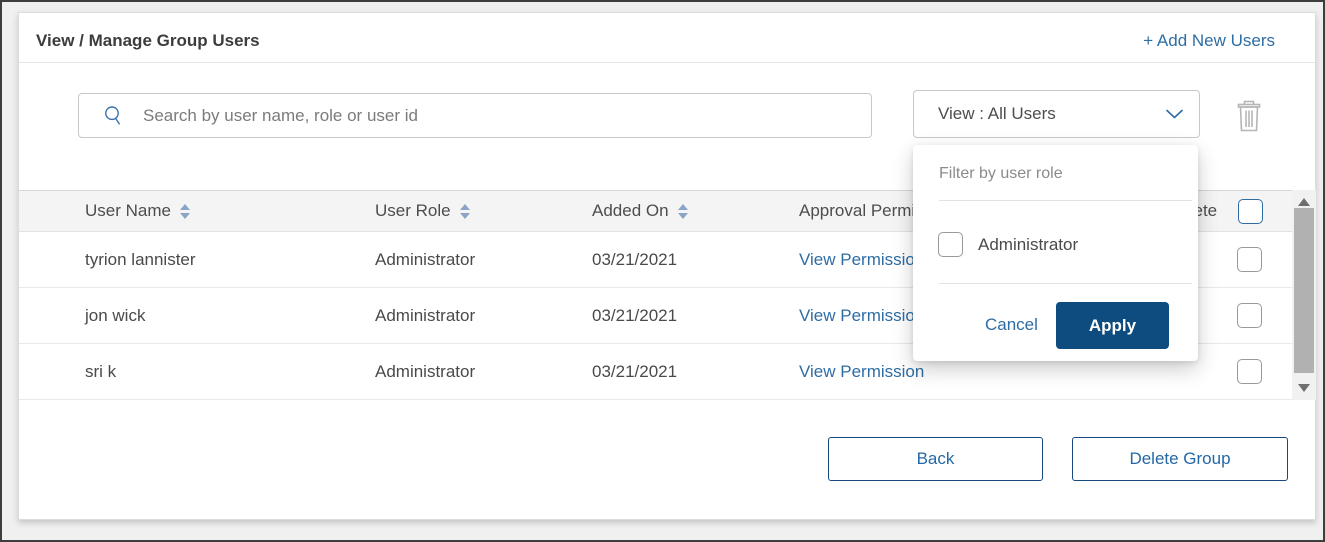 This screenshot has width=1325, height=542. I want to click on search-icon, so click(113, 115).